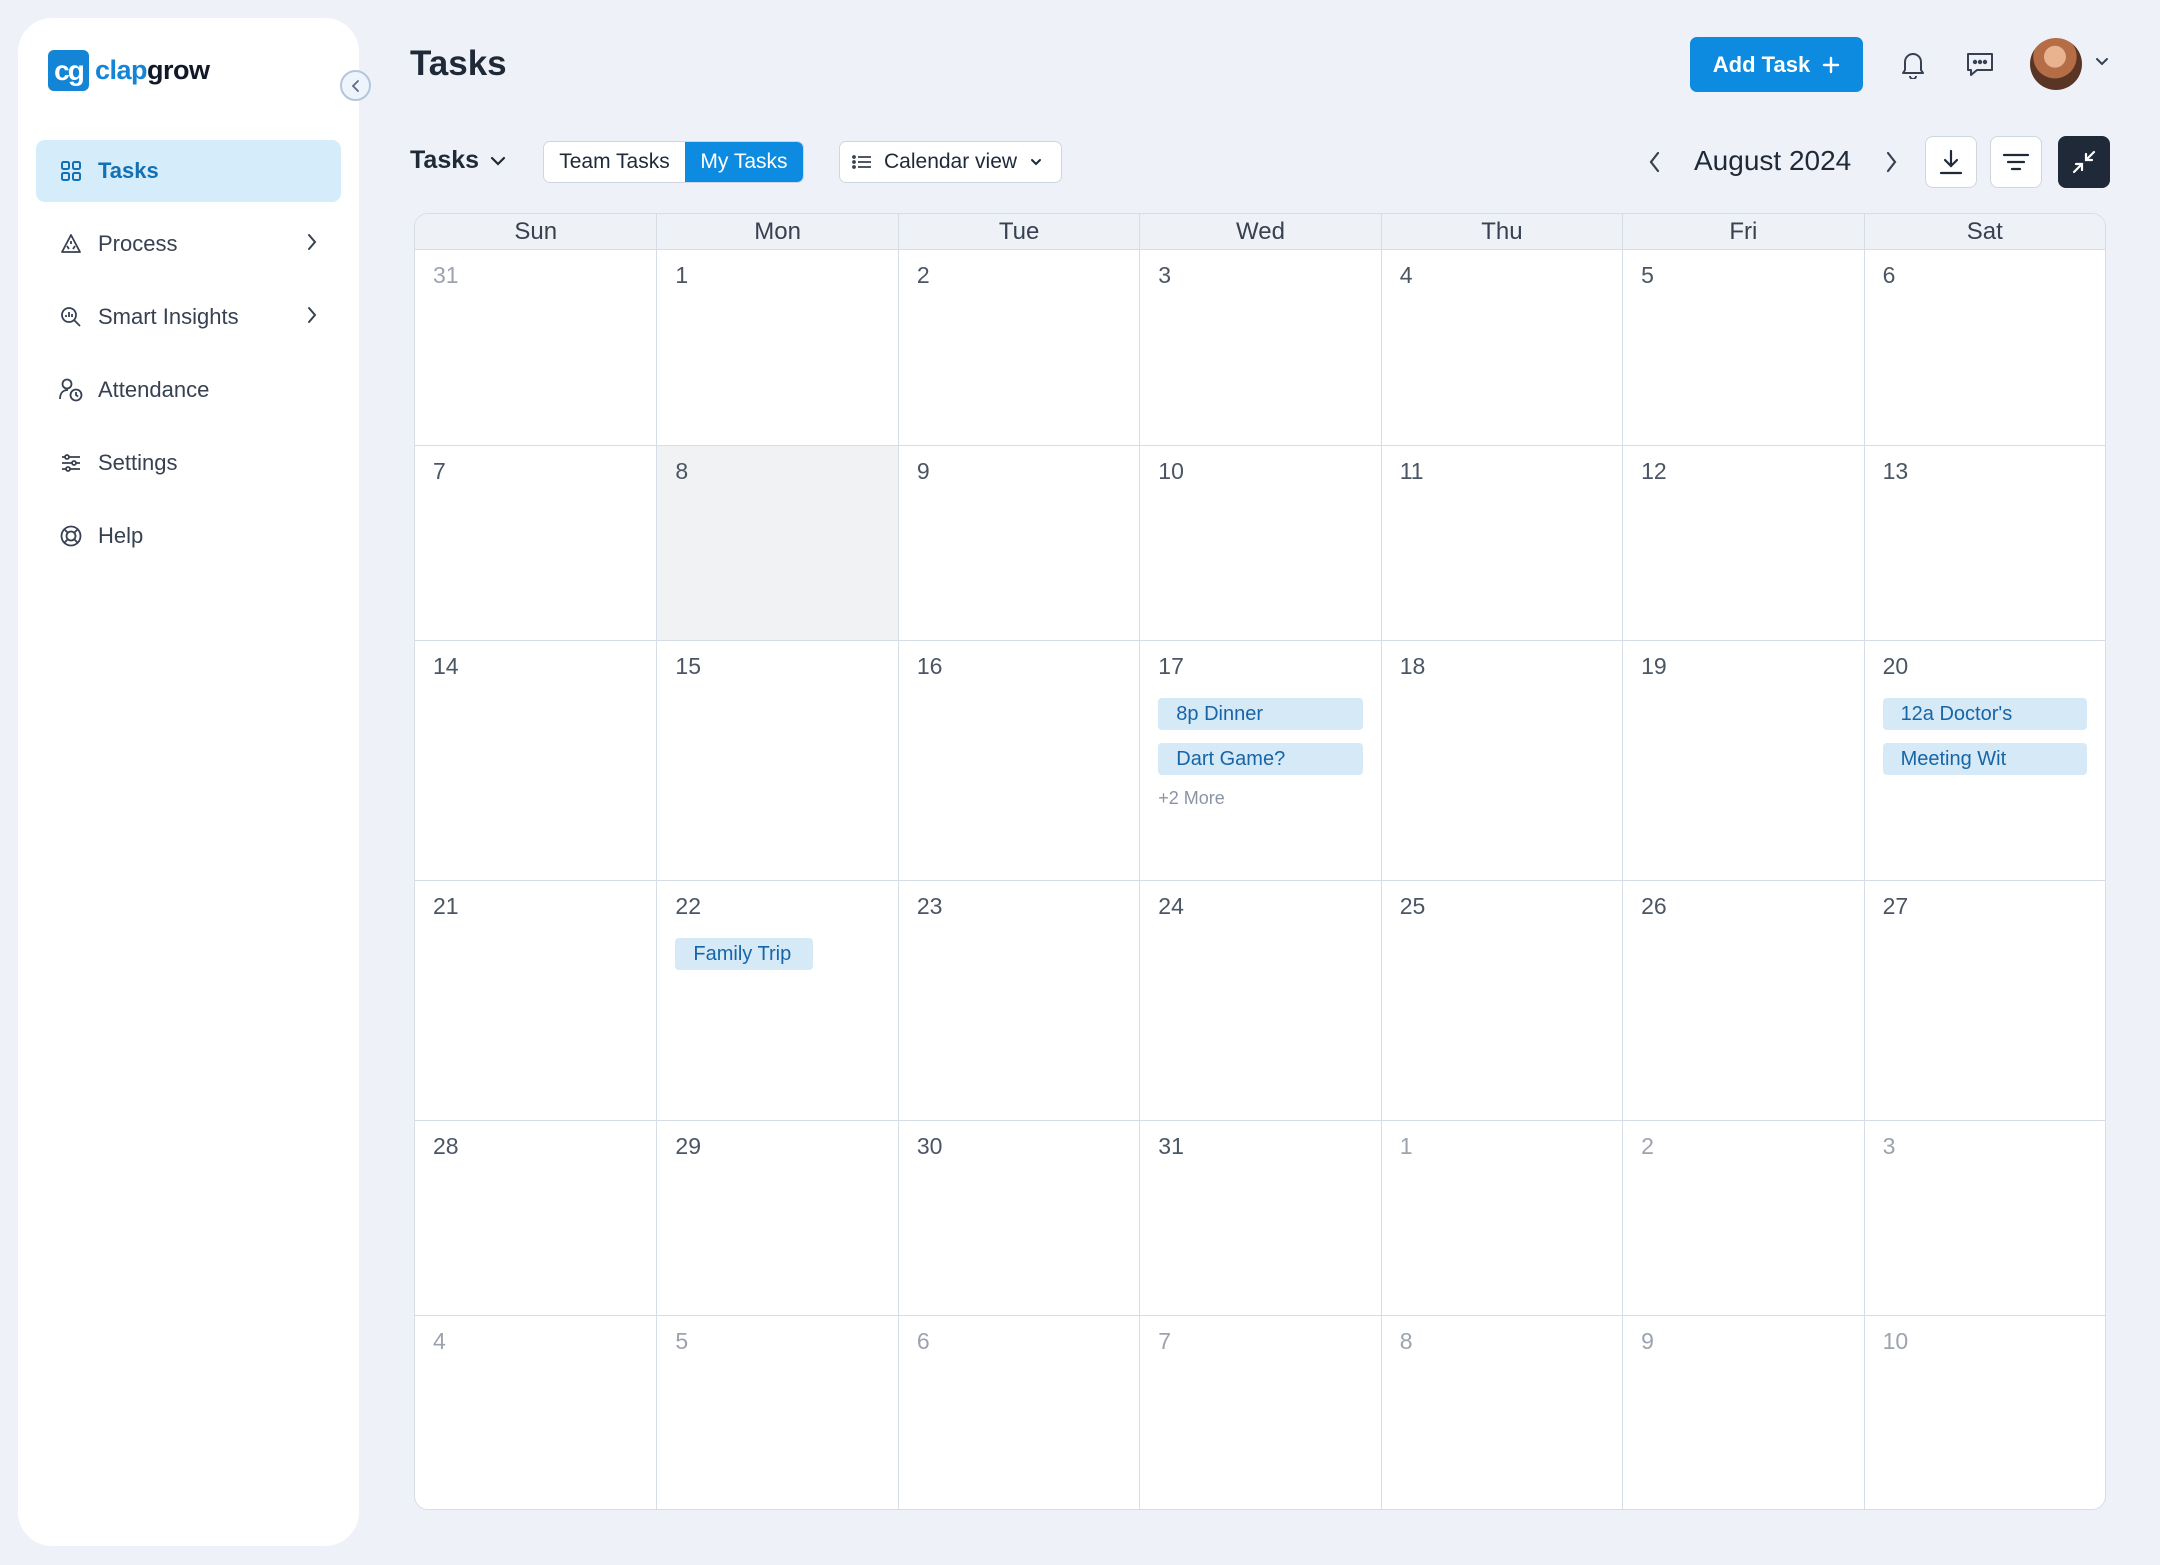 The height and width of the screenshot is (1565, 2160). I want to click on current-month-label: August 2024, so click(1773, 160).